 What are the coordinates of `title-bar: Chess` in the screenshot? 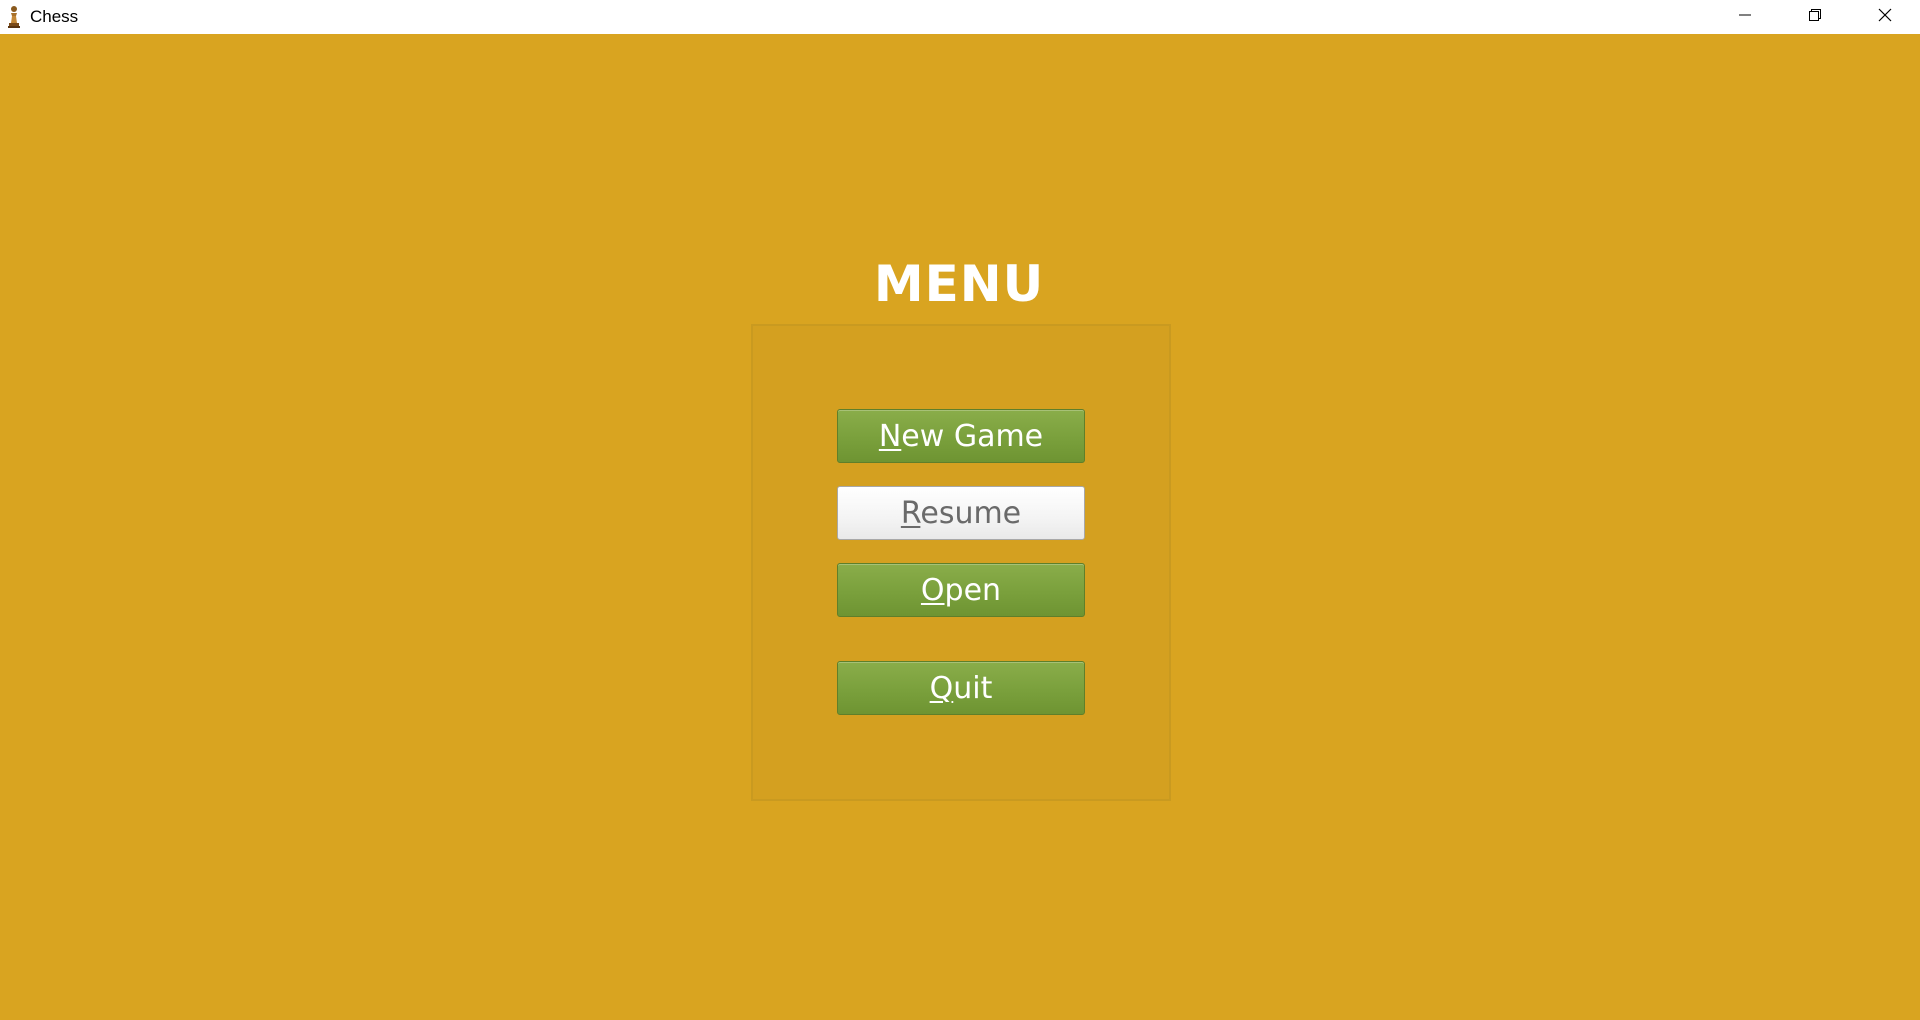 It's located at (960, 17).